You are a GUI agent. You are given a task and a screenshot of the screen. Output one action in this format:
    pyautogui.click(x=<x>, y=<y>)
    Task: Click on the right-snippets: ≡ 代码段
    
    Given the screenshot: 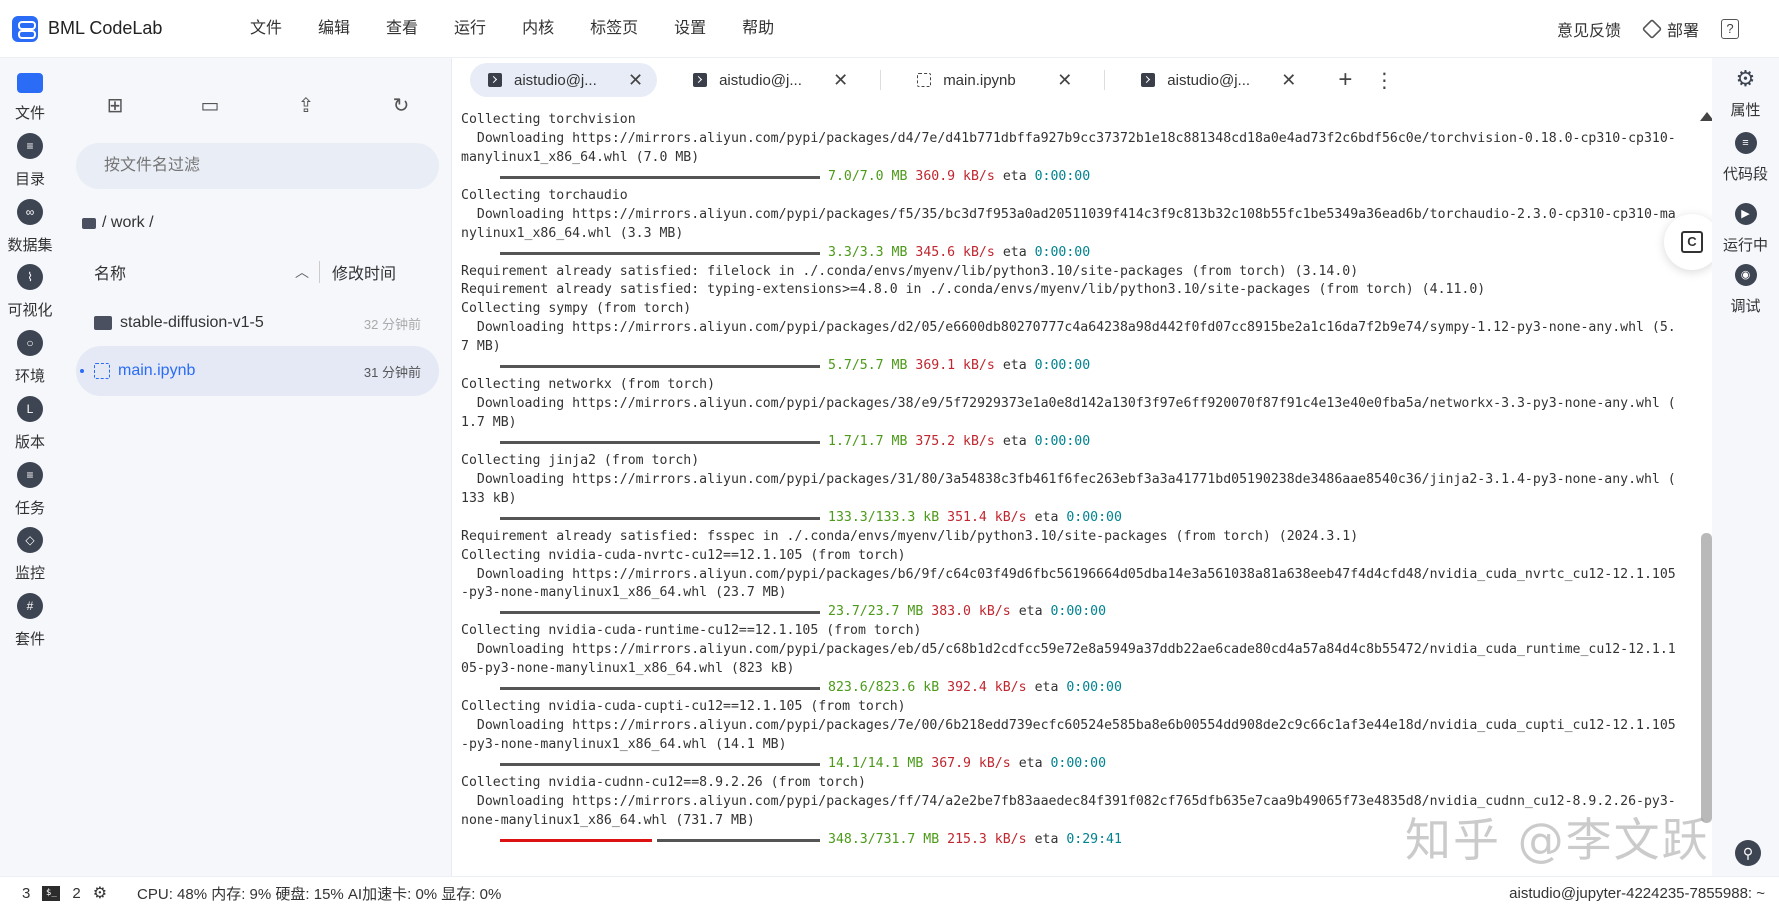 What is the action you would take?
    pyautogui.click(x=1745, y=158)
    